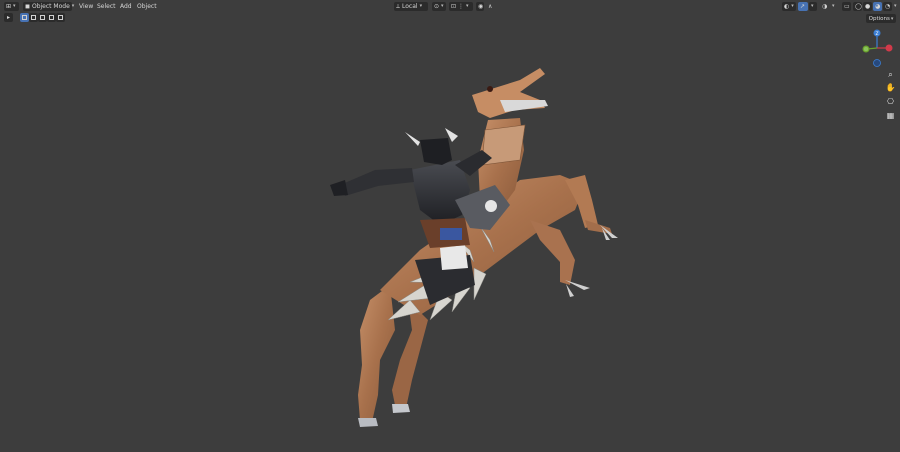  What do you see at coordinates (876, 34) in the screenshot?
I see `z-axis-label: Z` at bounding box center [876, 34].